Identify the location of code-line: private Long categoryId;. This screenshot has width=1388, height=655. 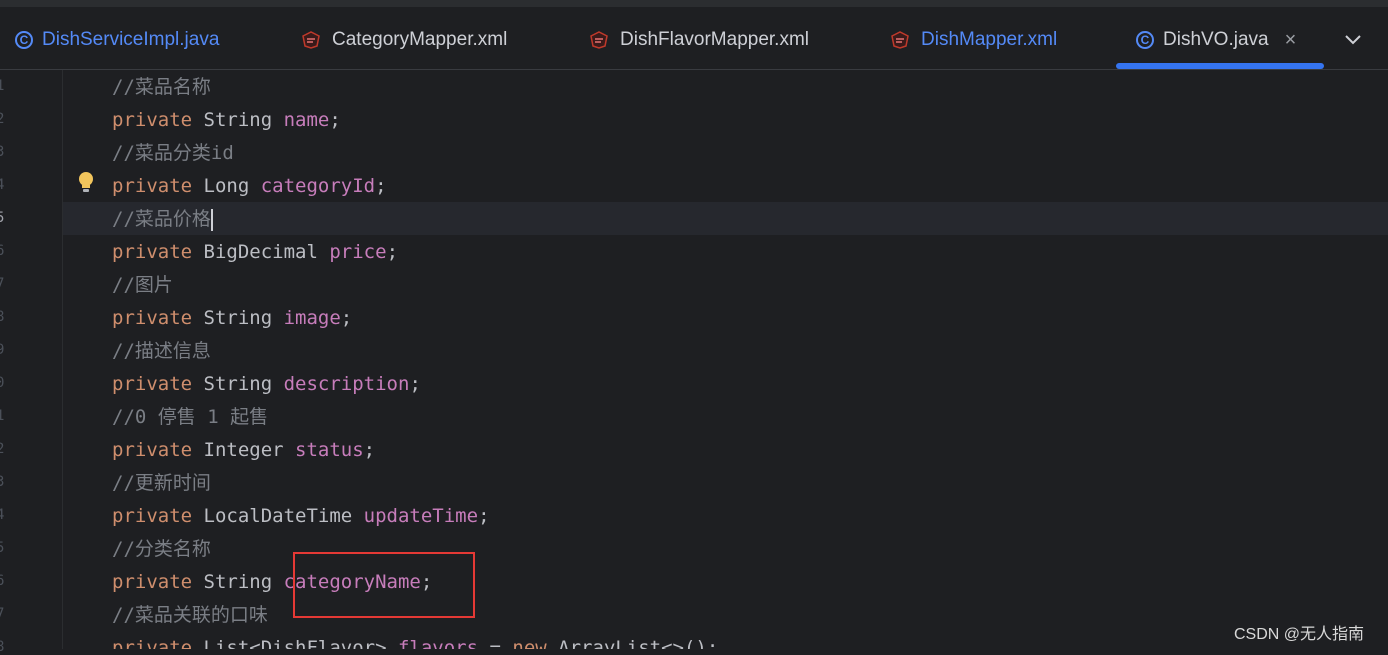
(249, 186).